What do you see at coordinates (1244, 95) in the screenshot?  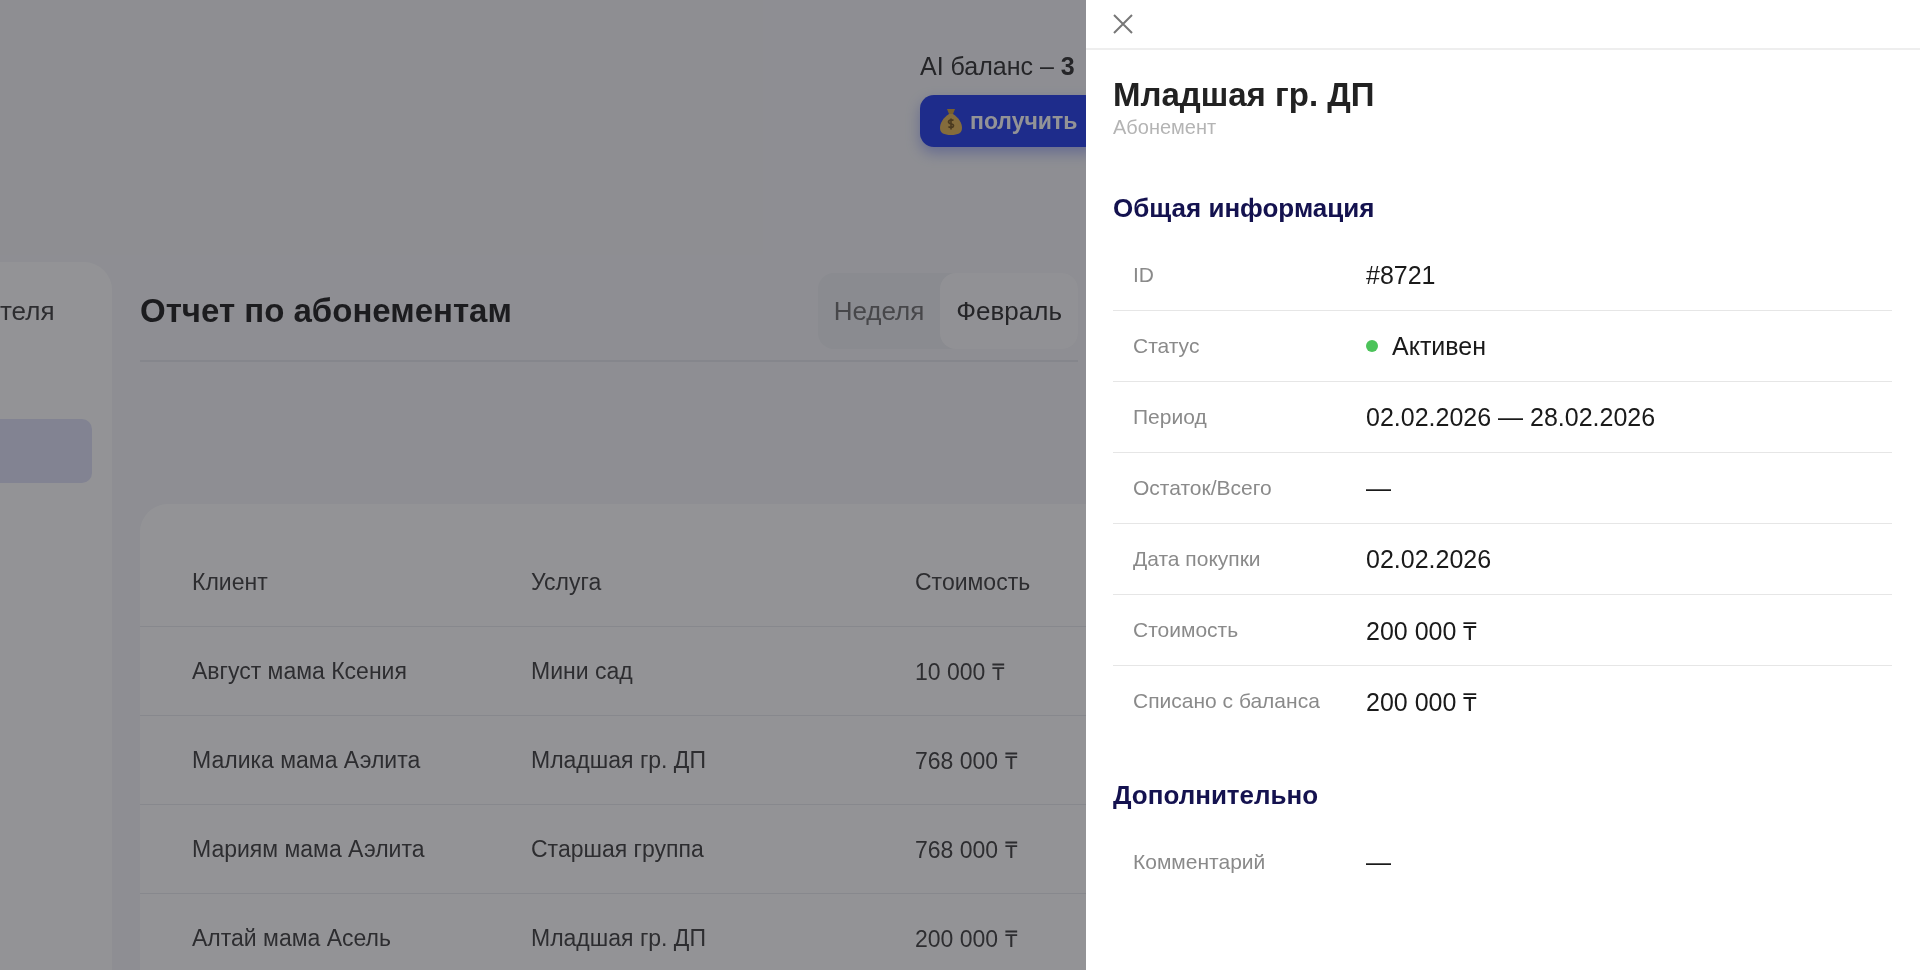 I see `drawer-title: Младшая гр. ДП` at bounding box center [1244, 95].